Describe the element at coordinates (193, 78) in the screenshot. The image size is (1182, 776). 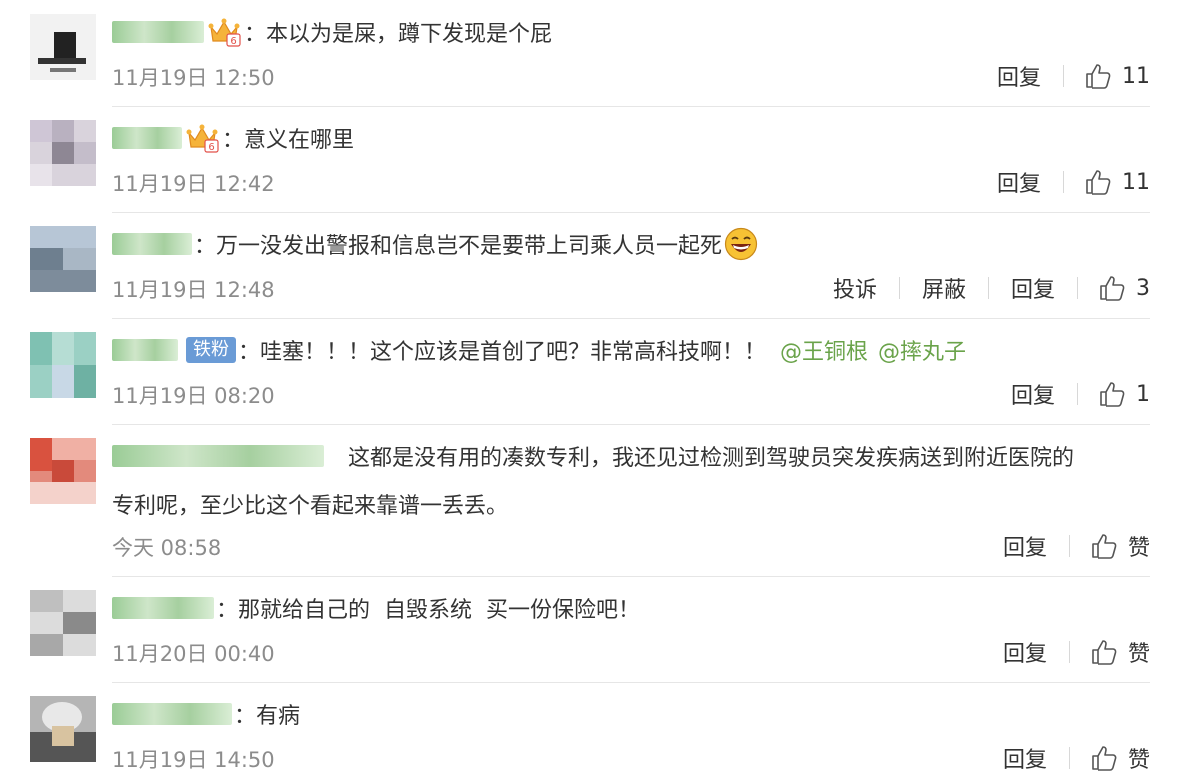
I see `comment-time: 11月19日 12:50` at that location.